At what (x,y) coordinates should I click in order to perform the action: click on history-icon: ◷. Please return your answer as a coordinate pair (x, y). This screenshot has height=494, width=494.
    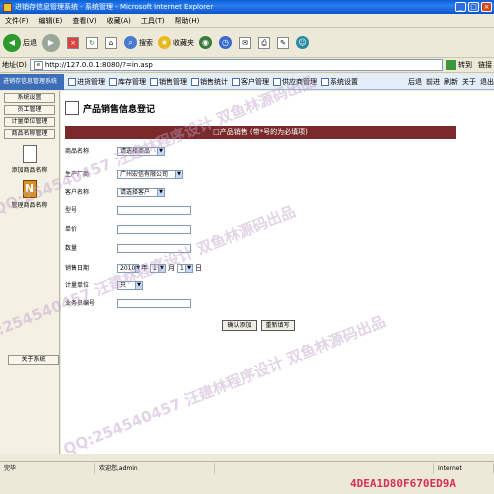
    Looking at the image, I should click on (225, 42).